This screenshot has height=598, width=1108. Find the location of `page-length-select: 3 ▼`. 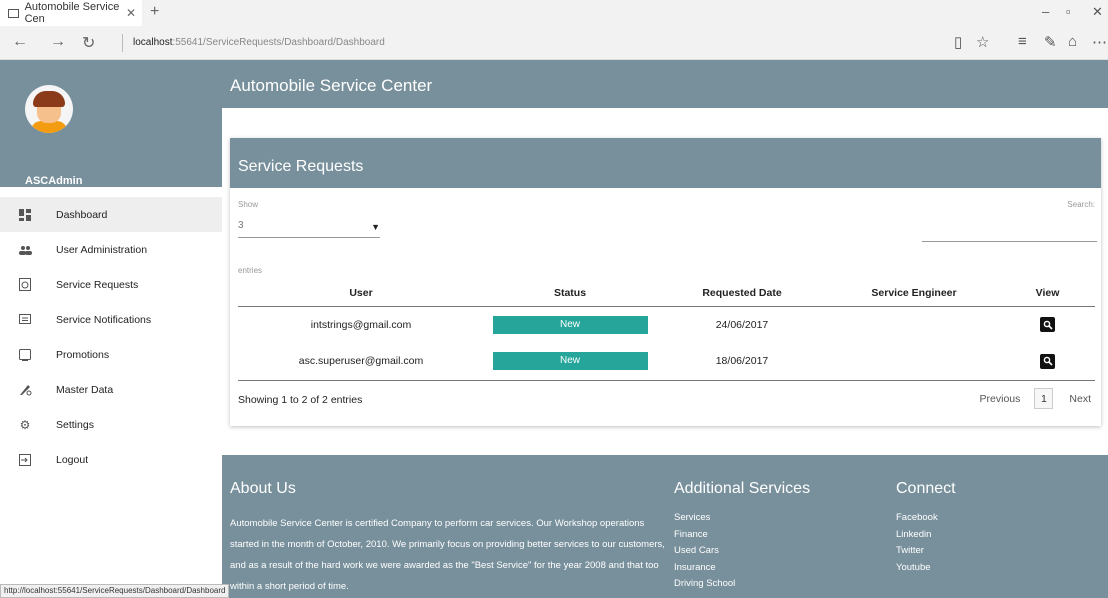

page-length-select: 3 ▼ is located at coordinates (309, 229).